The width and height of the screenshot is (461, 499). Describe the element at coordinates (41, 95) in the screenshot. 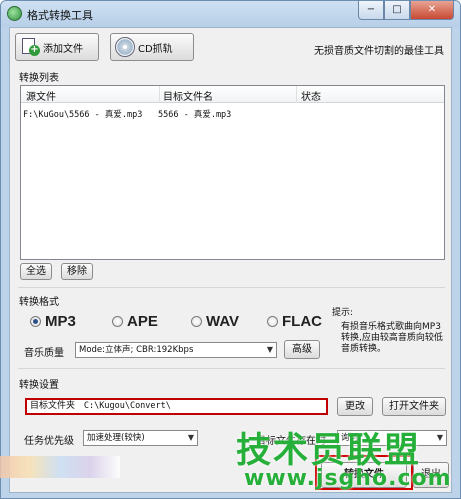

I see `column-source: 源文件` at that location.